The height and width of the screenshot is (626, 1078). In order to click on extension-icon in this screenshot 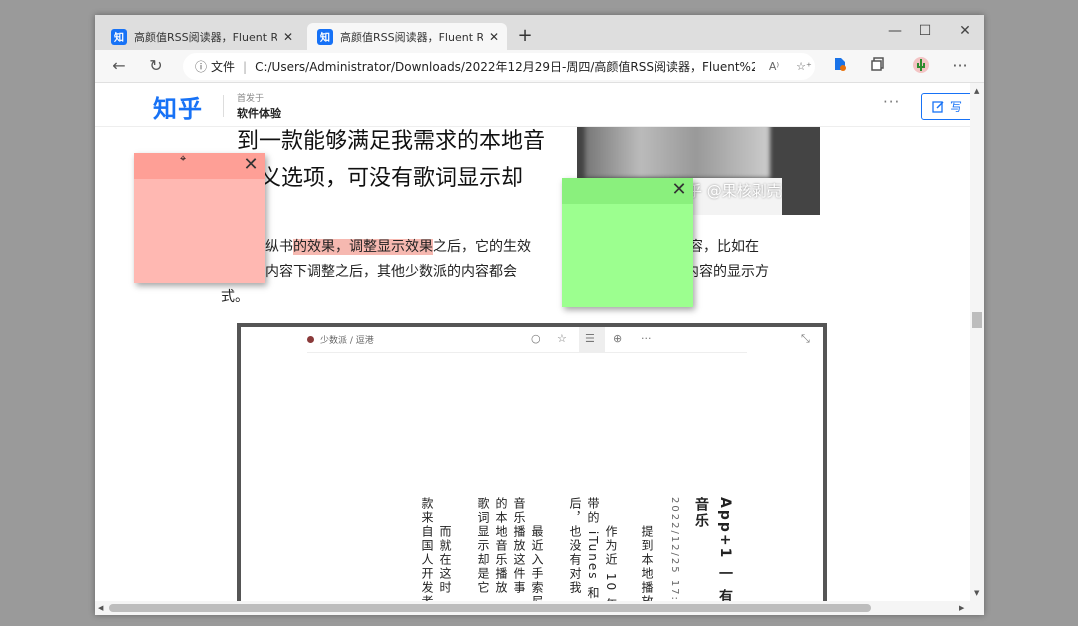, I will do `click(840, 66)`.